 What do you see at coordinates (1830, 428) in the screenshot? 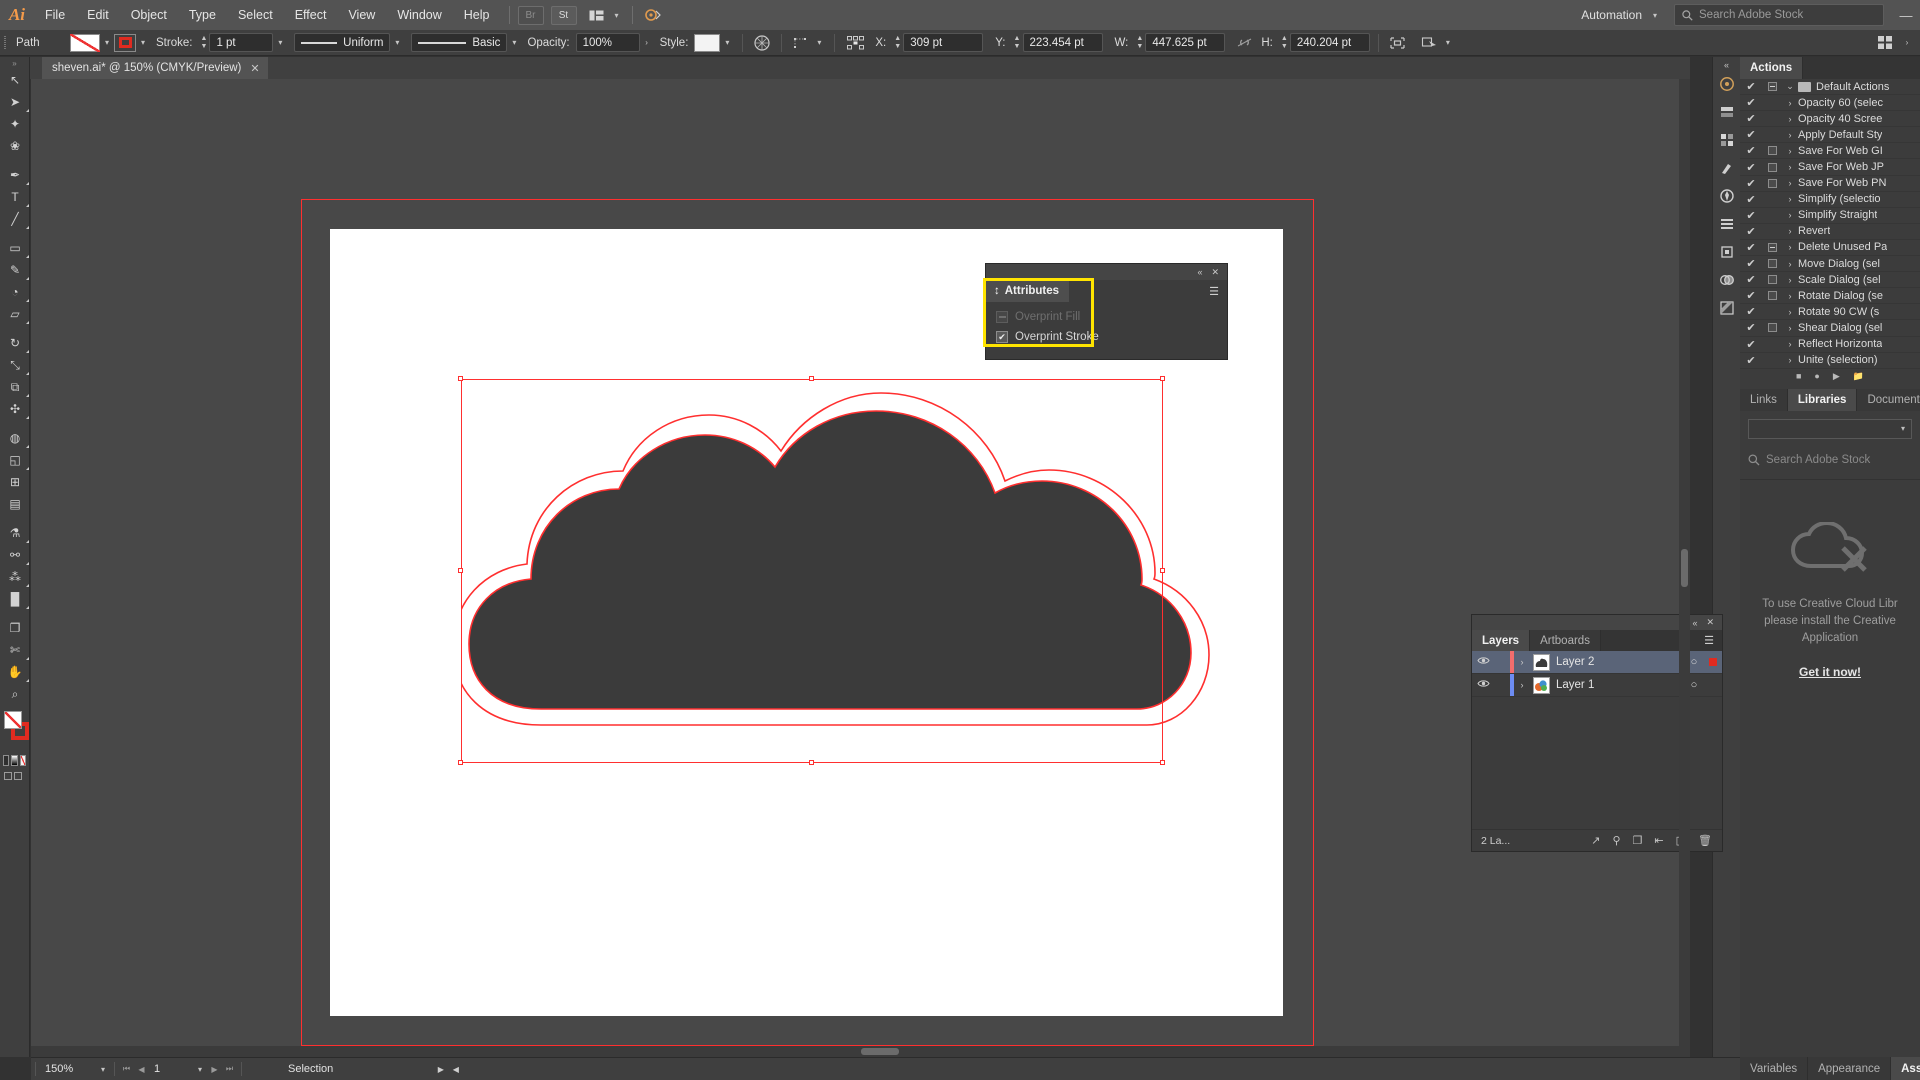
I see `library-select: ▾` at bounding box center [1830, 428].